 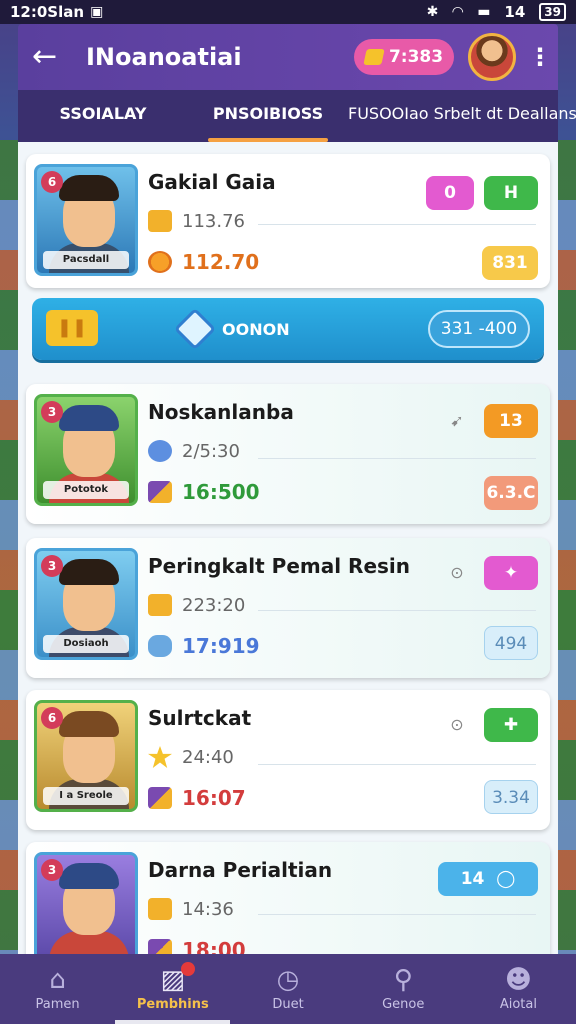 What do you see at coordinates (450, 193) in the screenshot?
I see `action-button-pink: 0` at bounding box center [450, 193].